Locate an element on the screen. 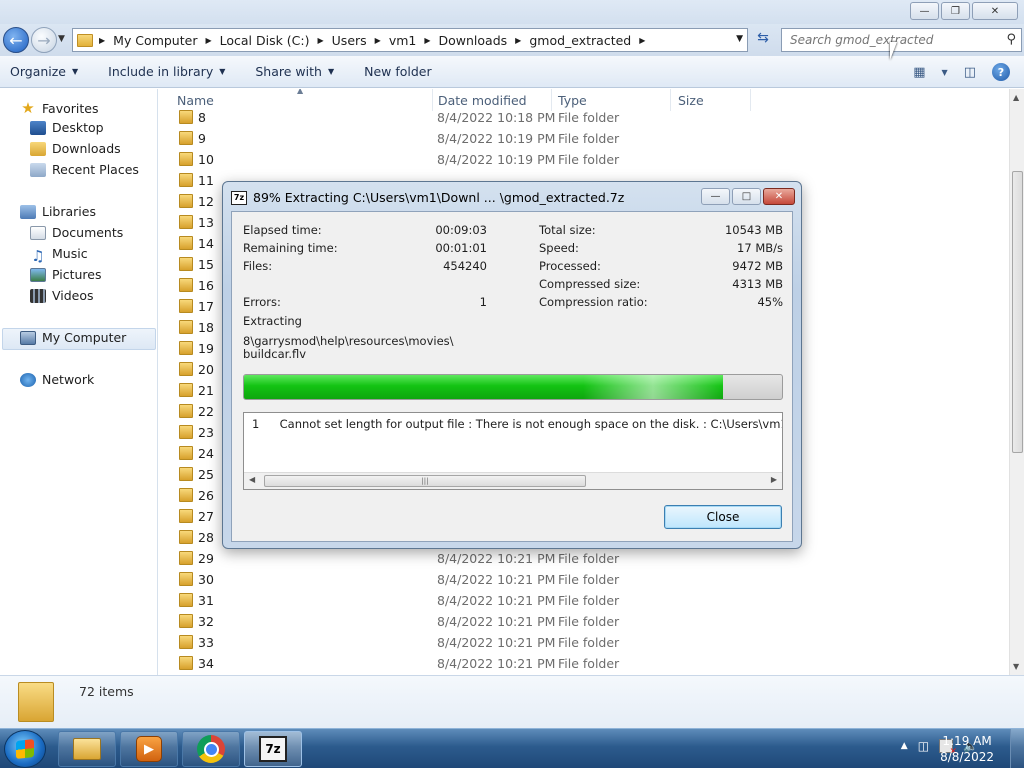 Image resolution: width=1024 pixels, height=768 pixels. scroll-down-arrow-icon: ▼ is located at coordinates (1016, 666).